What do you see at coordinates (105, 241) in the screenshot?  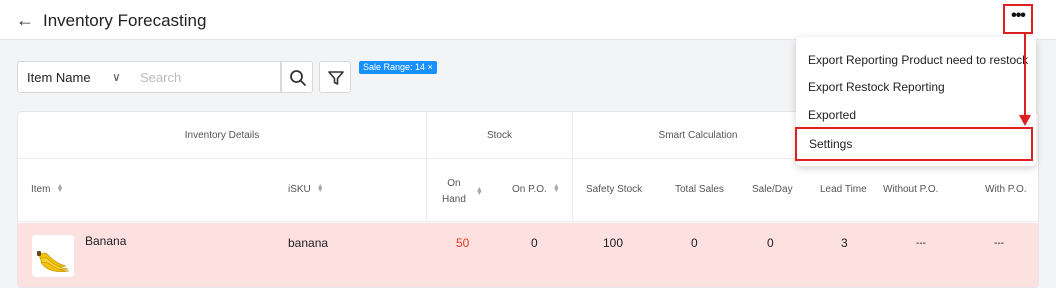 I see `item-name: Banana` at bounding box center [105, 241].